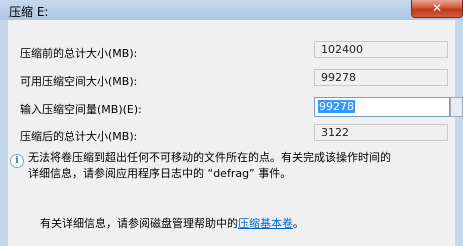  What do you see at coordinates (4, 133) in the screenshot?
I see `window-frame-left` at bounding box center [4, 133].